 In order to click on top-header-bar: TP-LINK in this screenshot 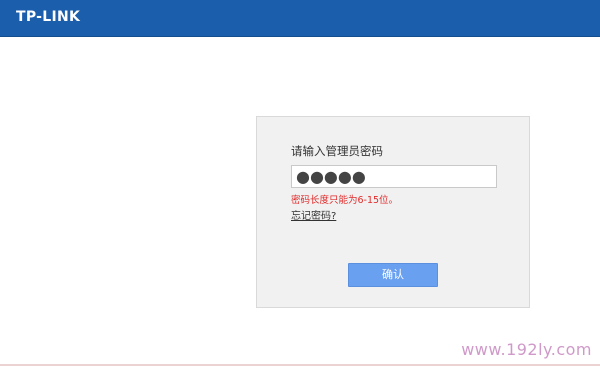, I will do `click(300, 18)`.